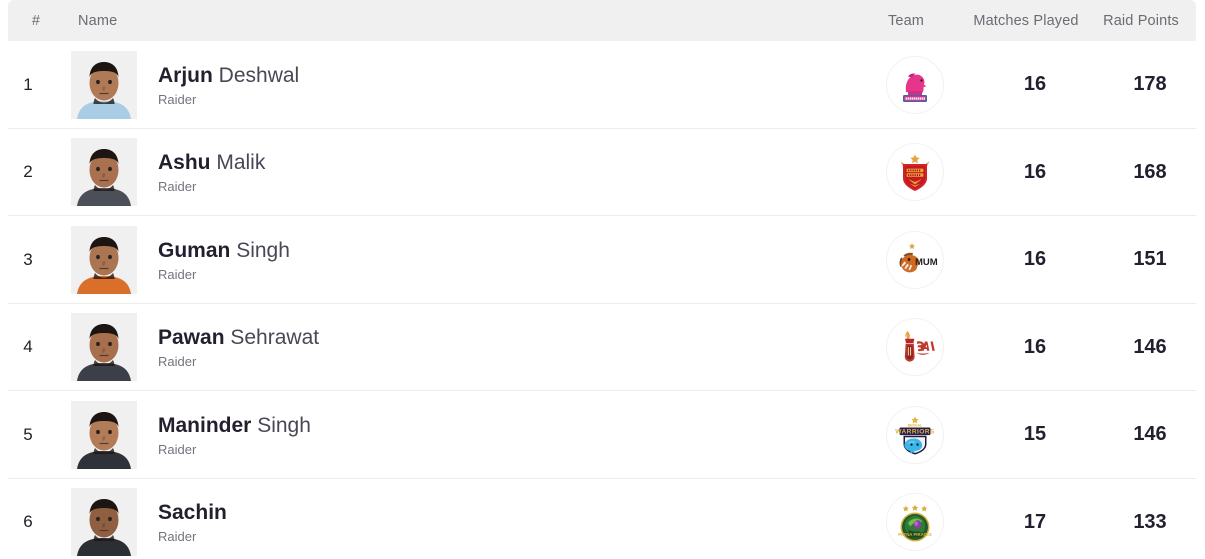 Image resolution: width=1205 pixels, height=559 pixels. Describe the element at coordinates (194, 250) in the screenshot. I see `player-first-name: Guman` at that location.